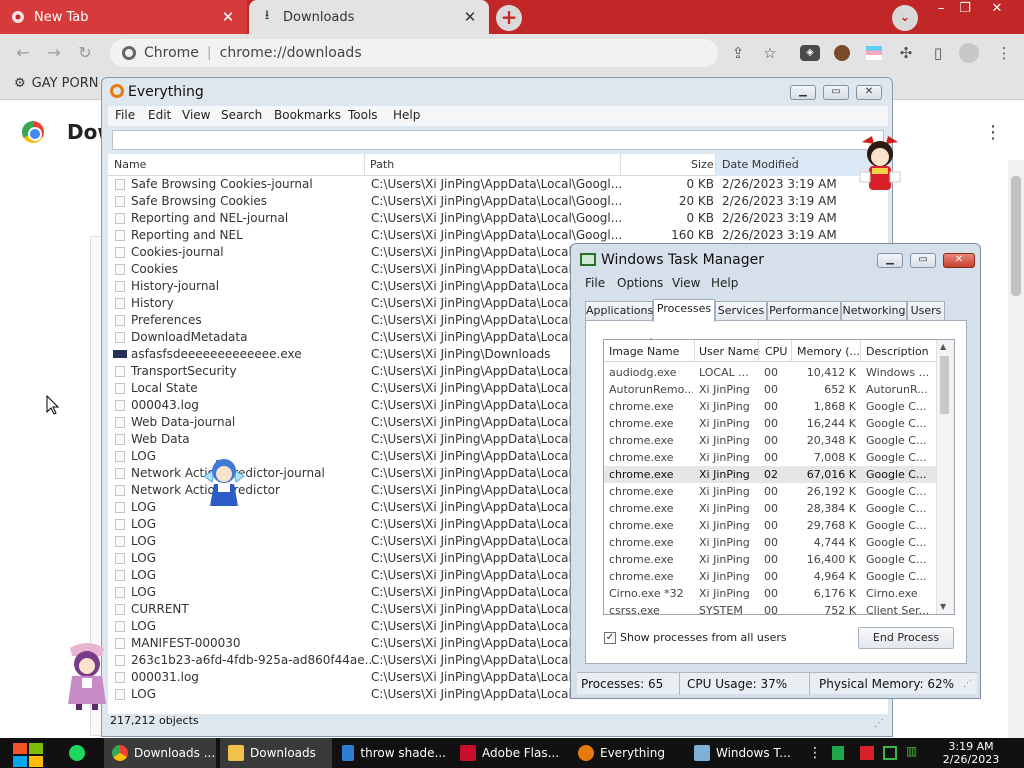  I want to click on tab-performance: Performance, so click(804, 311).